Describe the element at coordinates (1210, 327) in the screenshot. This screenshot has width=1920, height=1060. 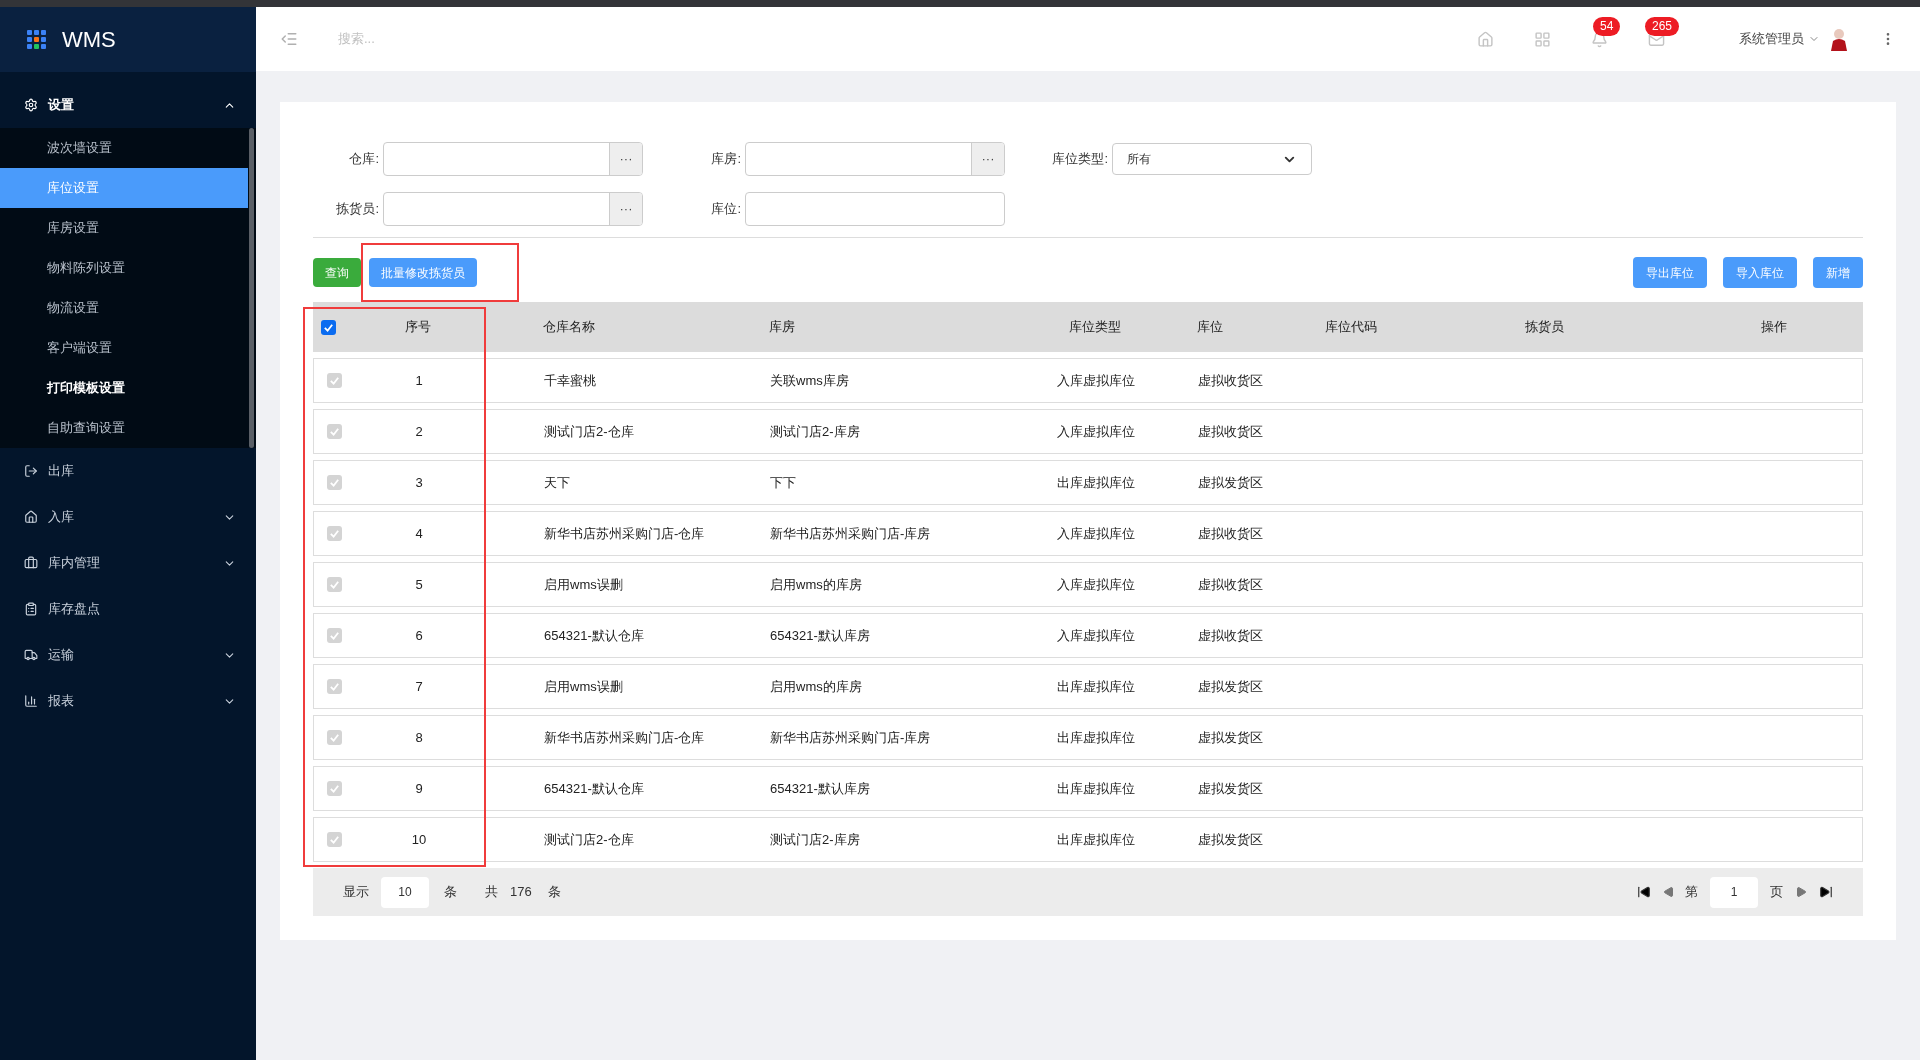
I see `column-header: 库位` at that location.